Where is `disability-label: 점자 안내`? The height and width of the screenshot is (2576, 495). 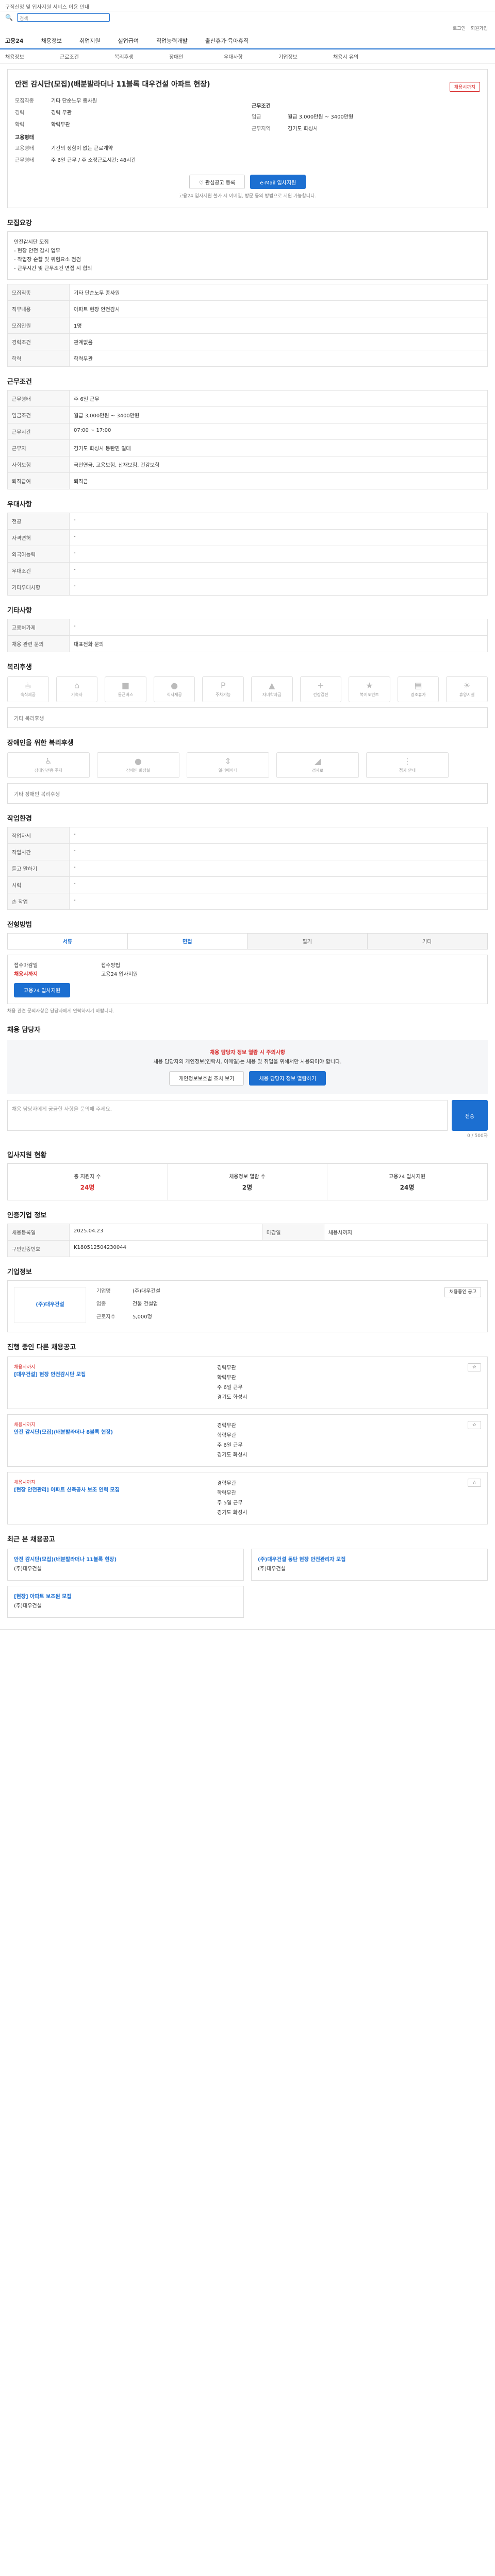
disability-label: 점자 안내 is located at coordinates (408, 770).